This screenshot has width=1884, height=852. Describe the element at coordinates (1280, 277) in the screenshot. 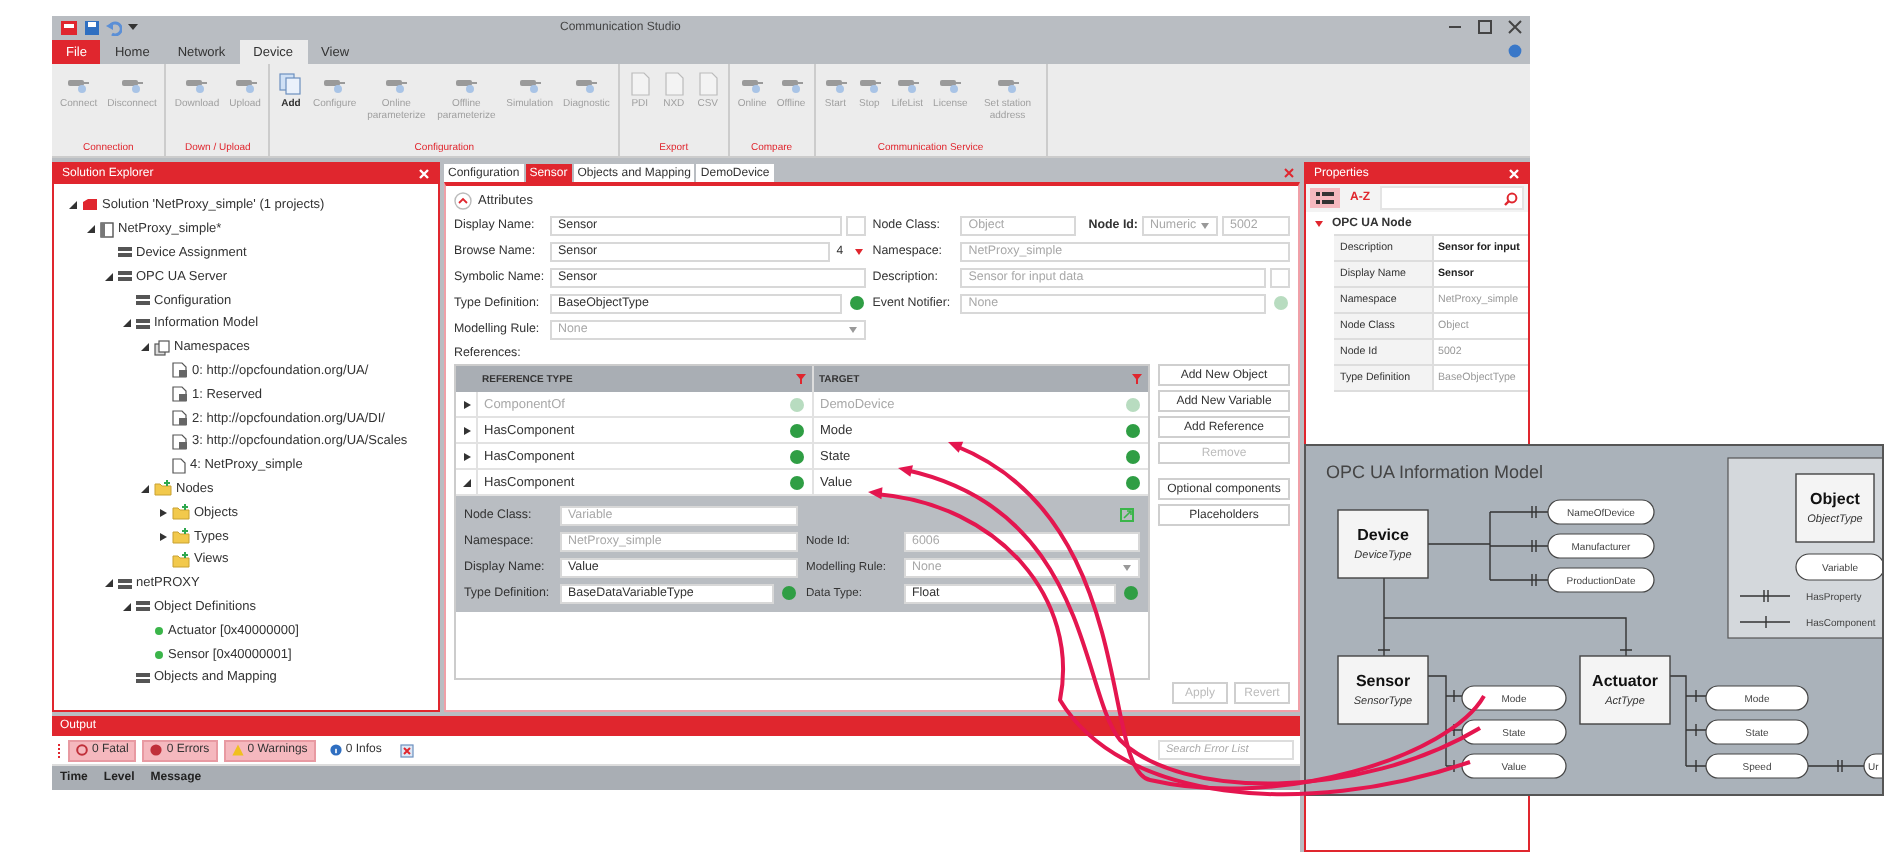

I see `empty-field` at that location.